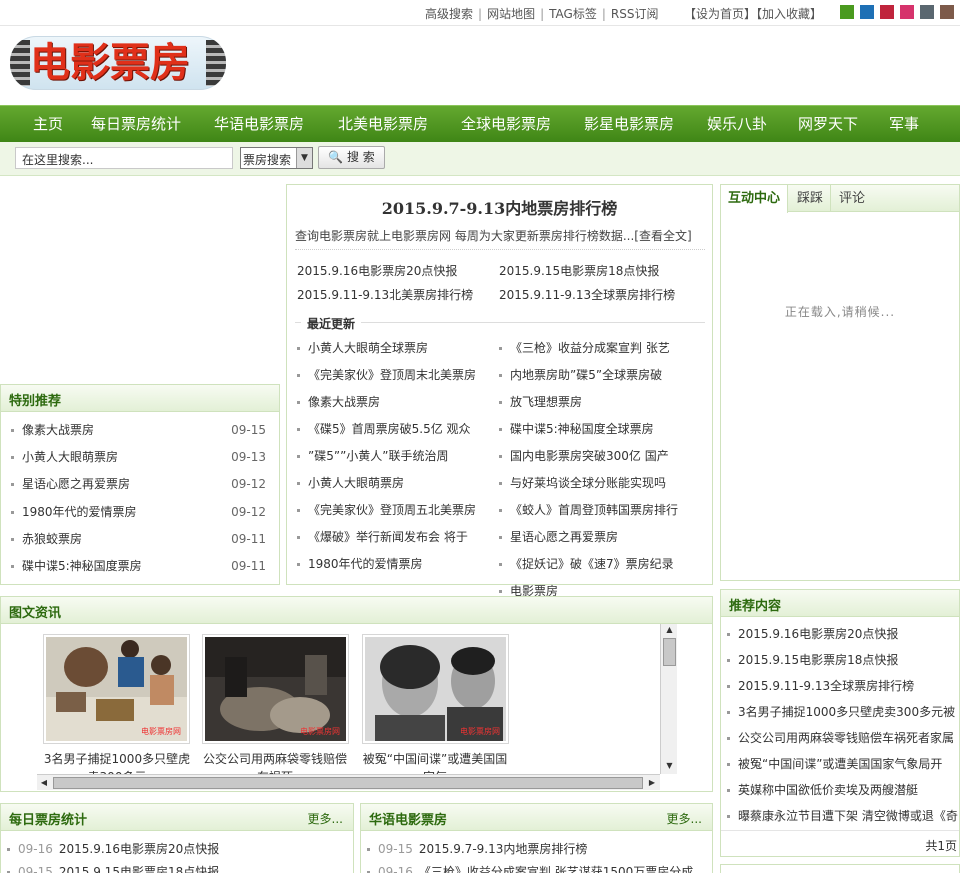 The width and height of the screenshot is (960, 873). I want to click on photo-watermark: 电影票房网, so click(320, 731).